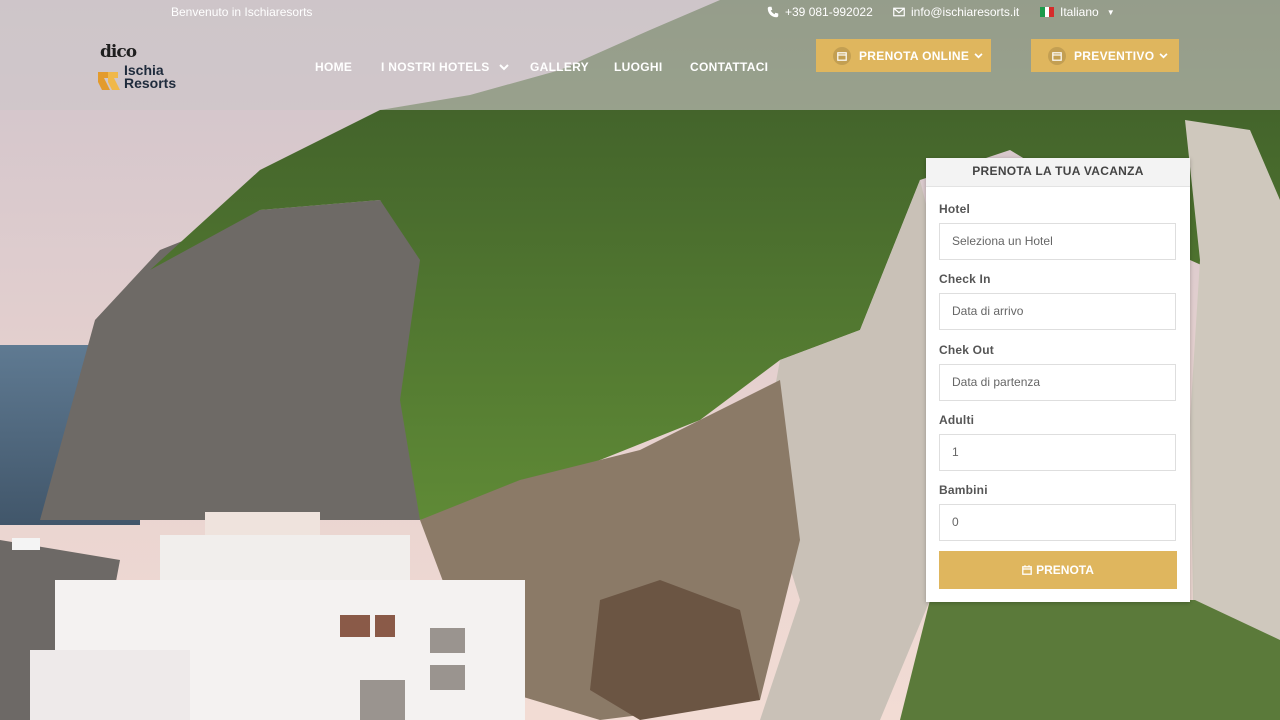 The width and height of the screenshot is (1280, 720). Describe the element at coordinates (957, 420) in the screenshot. I see `adults-label: Adulti` at that location.